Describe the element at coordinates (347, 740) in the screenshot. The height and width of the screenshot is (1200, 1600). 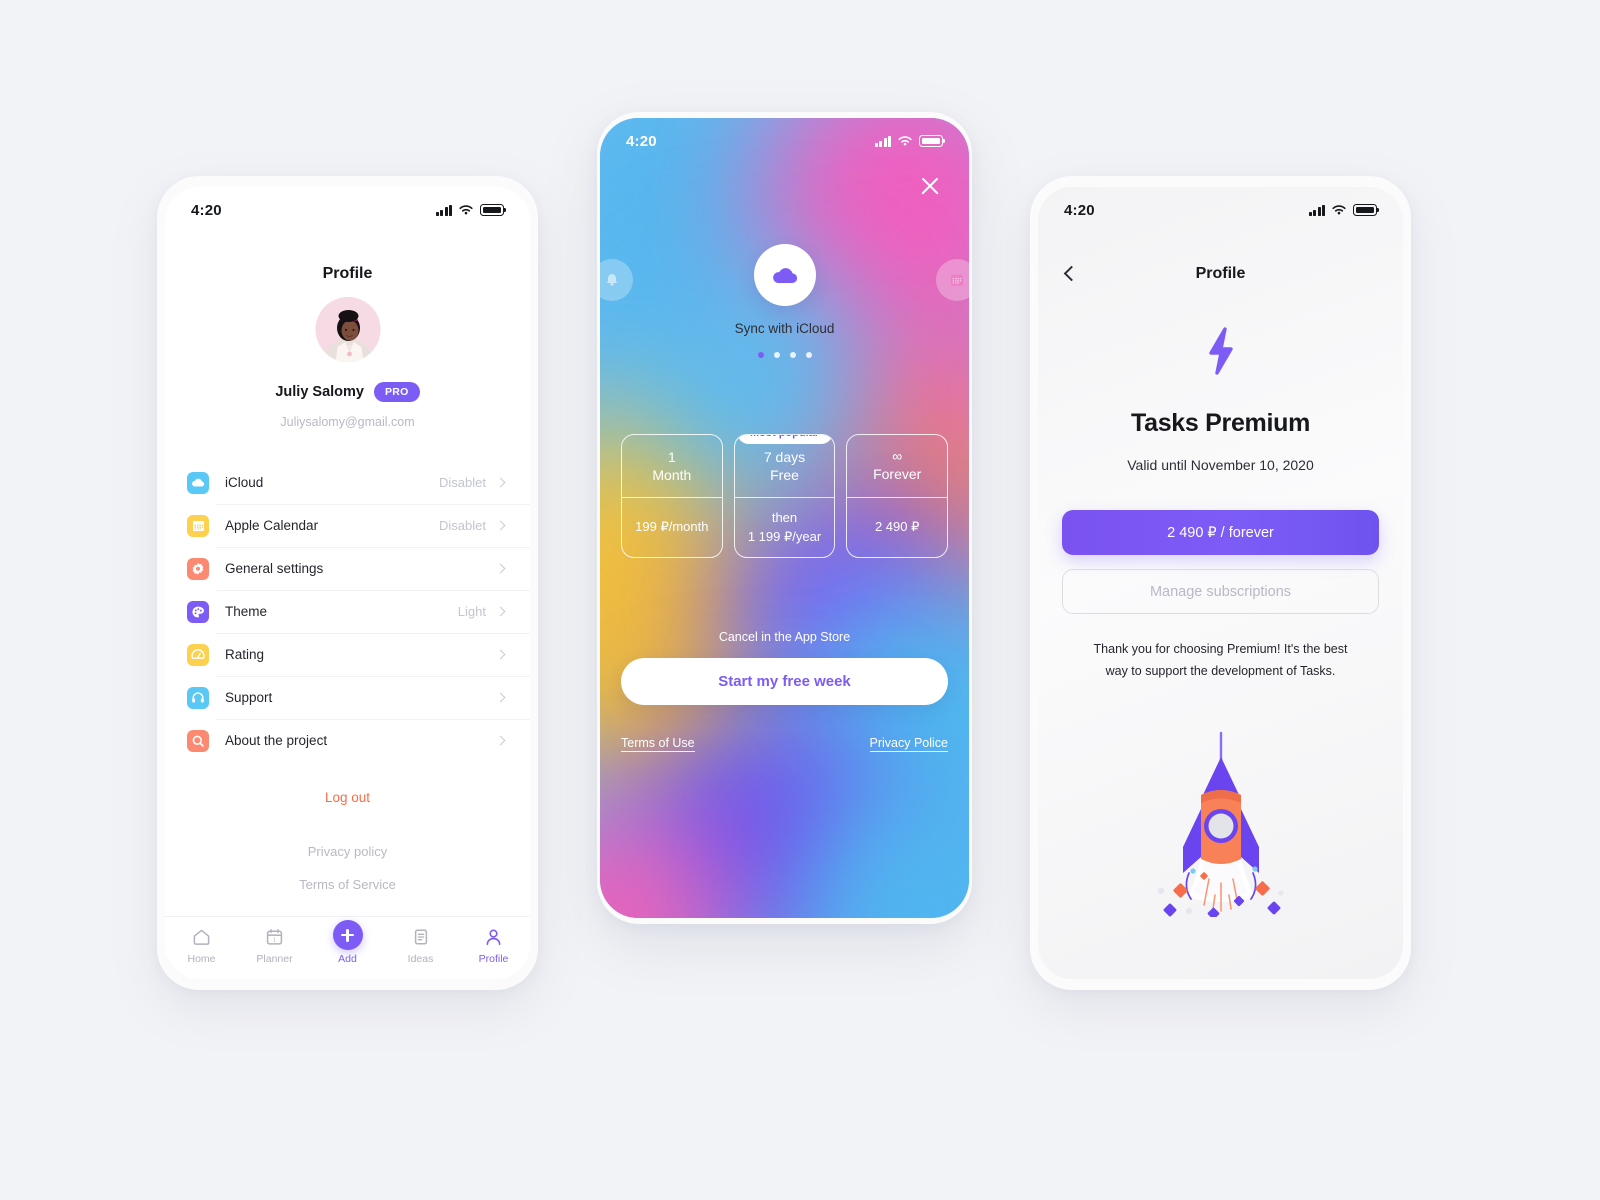
I see `settings-item-about-the-project: About the project` at that location.